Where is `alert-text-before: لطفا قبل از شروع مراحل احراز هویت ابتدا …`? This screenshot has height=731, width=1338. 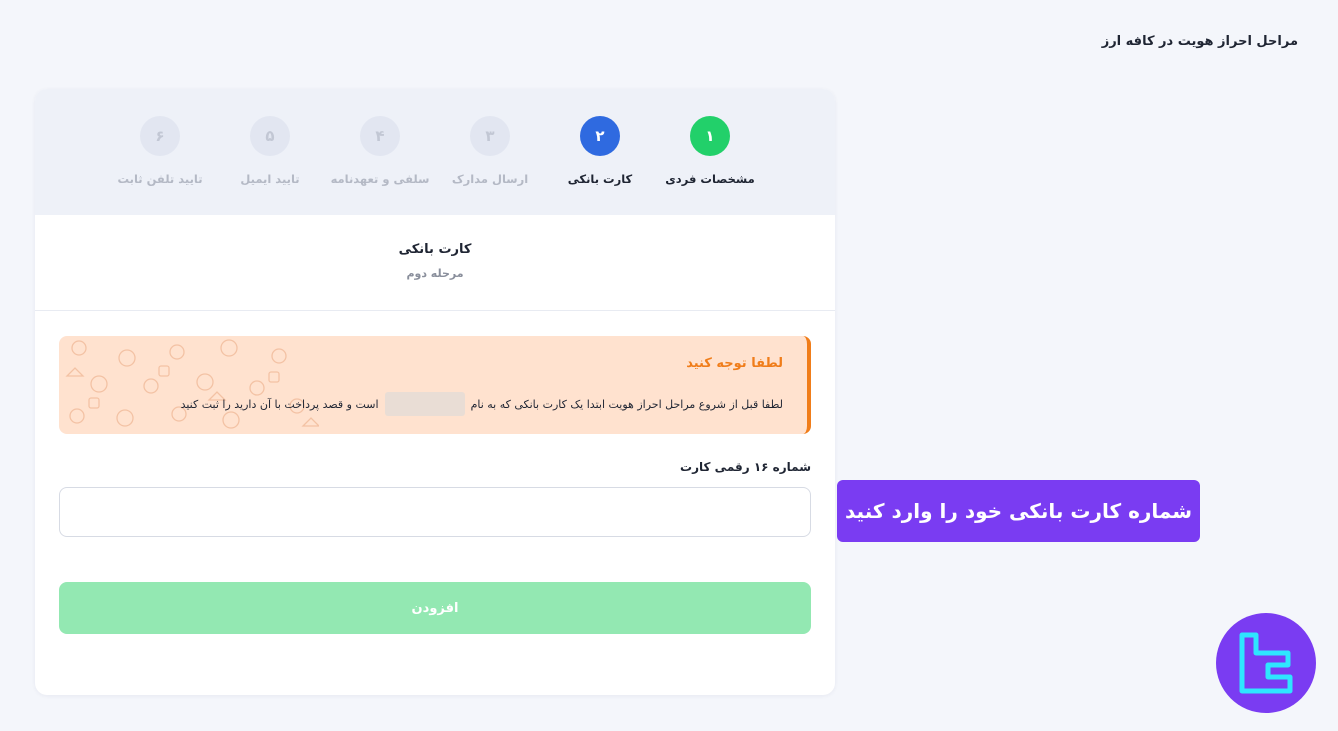 alert-text-before: لطفا قبل از شروع مراحل احراز هویت ابتدا … is located at coordinates (626, 404).